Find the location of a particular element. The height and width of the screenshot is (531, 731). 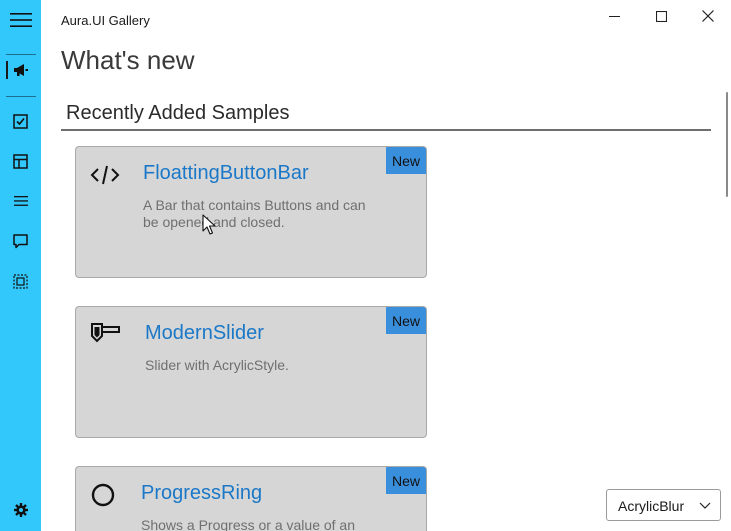

page-title: What's new is located at coordinates (128, 60).